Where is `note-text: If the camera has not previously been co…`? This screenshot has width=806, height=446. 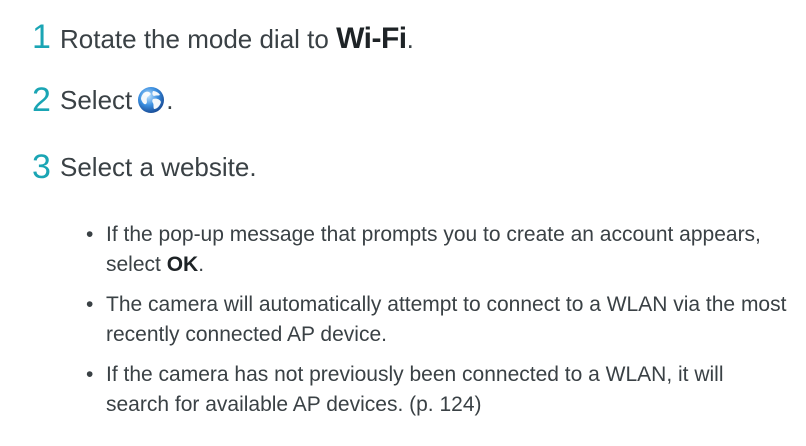
note-text: If the camera has not previously been co… is located at coordinates (415, 389).